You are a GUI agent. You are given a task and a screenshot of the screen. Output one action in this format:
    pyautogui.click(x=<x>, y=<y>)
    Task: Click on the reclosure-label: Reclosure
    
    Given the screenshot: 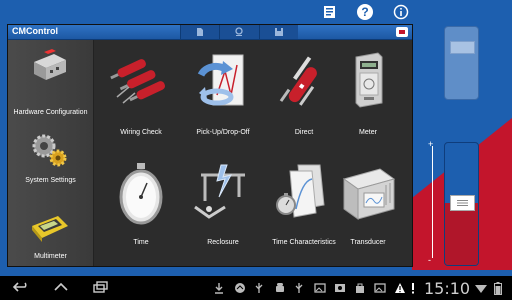 What is the action you would take?
    pyautogui.click(x=223, y=242)
    